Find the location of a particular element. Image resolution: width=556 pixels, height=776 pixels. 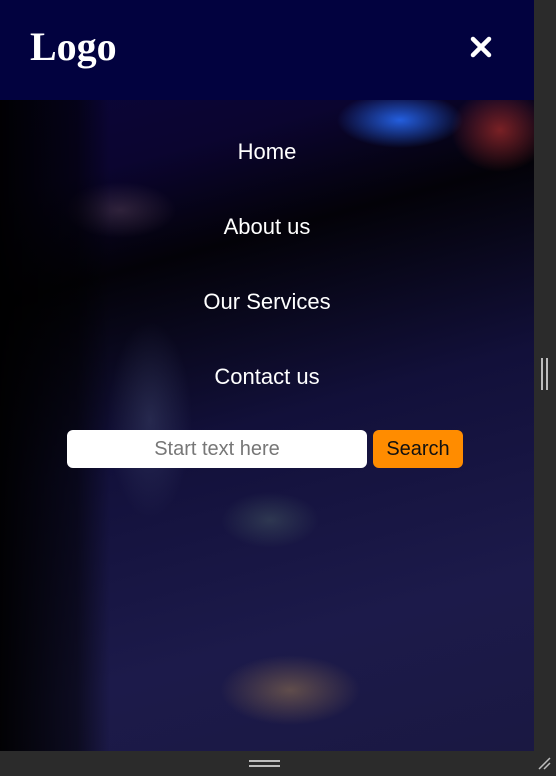

close-menu-button is located at coordinates (481, 47).